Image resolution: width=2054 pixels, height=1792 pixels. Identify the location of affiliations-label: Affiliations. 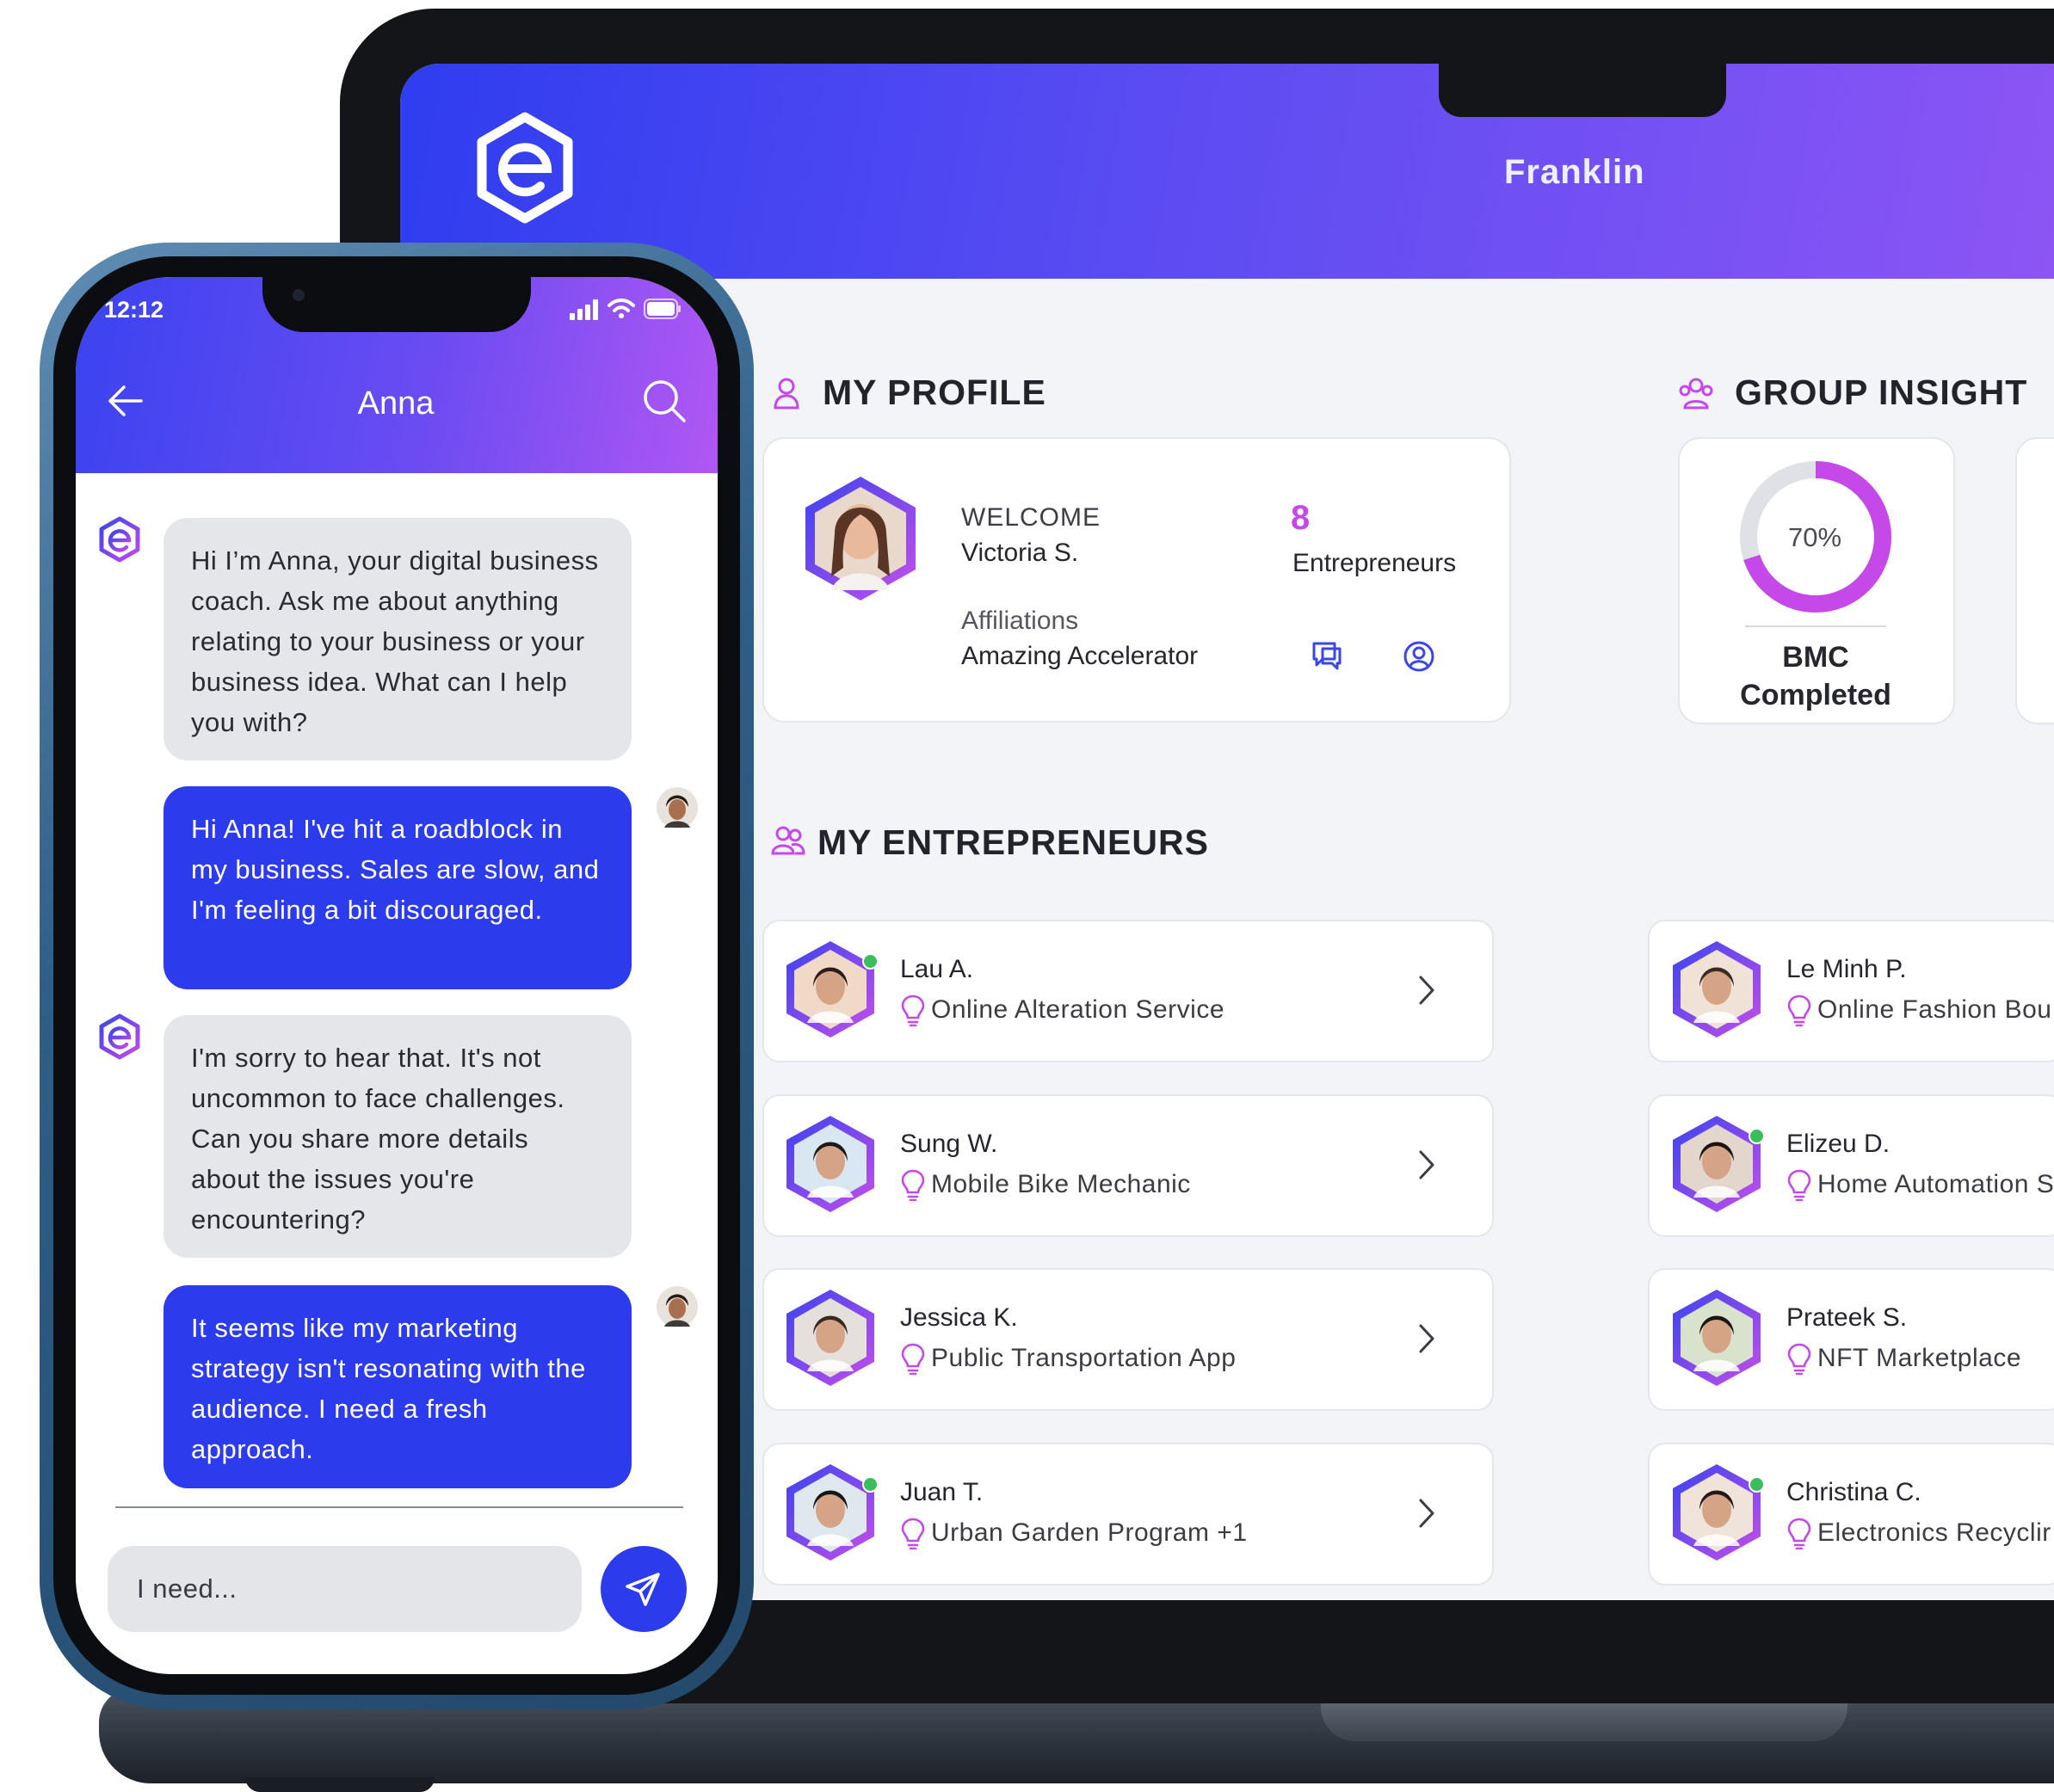
(1020, 621).